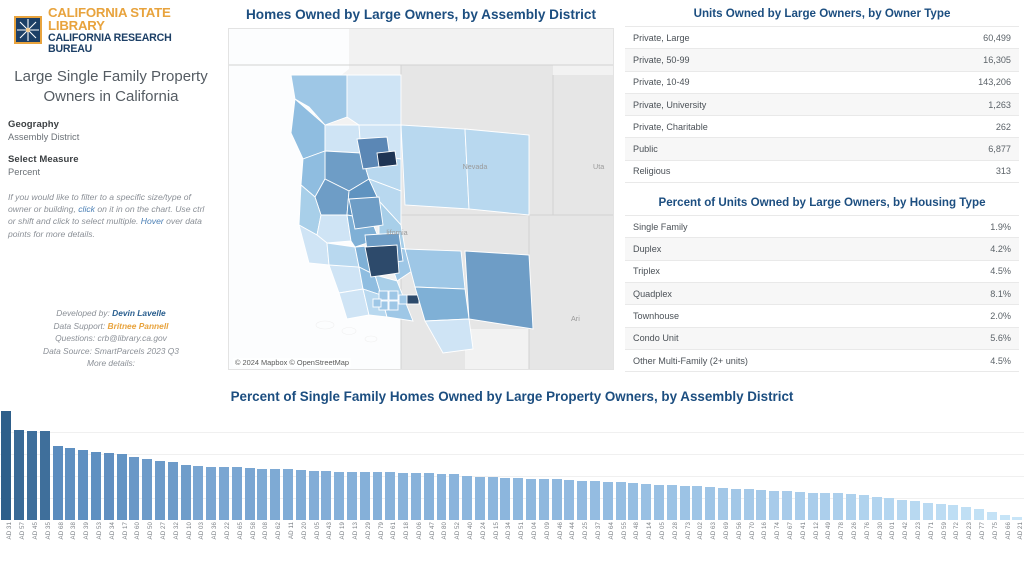  I want to click on hint-click-link: click, so click(86, 209).